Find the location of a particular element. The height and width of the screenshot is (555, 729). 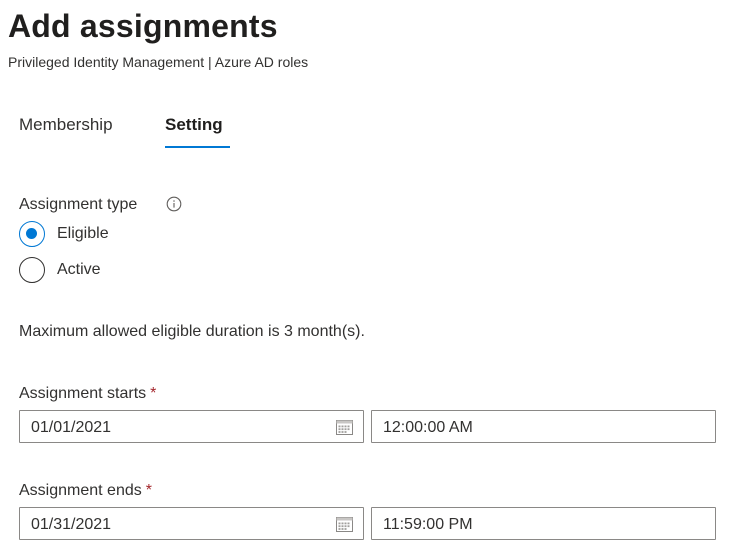

tab-setting: Setting is located at coordinates (194, 125).